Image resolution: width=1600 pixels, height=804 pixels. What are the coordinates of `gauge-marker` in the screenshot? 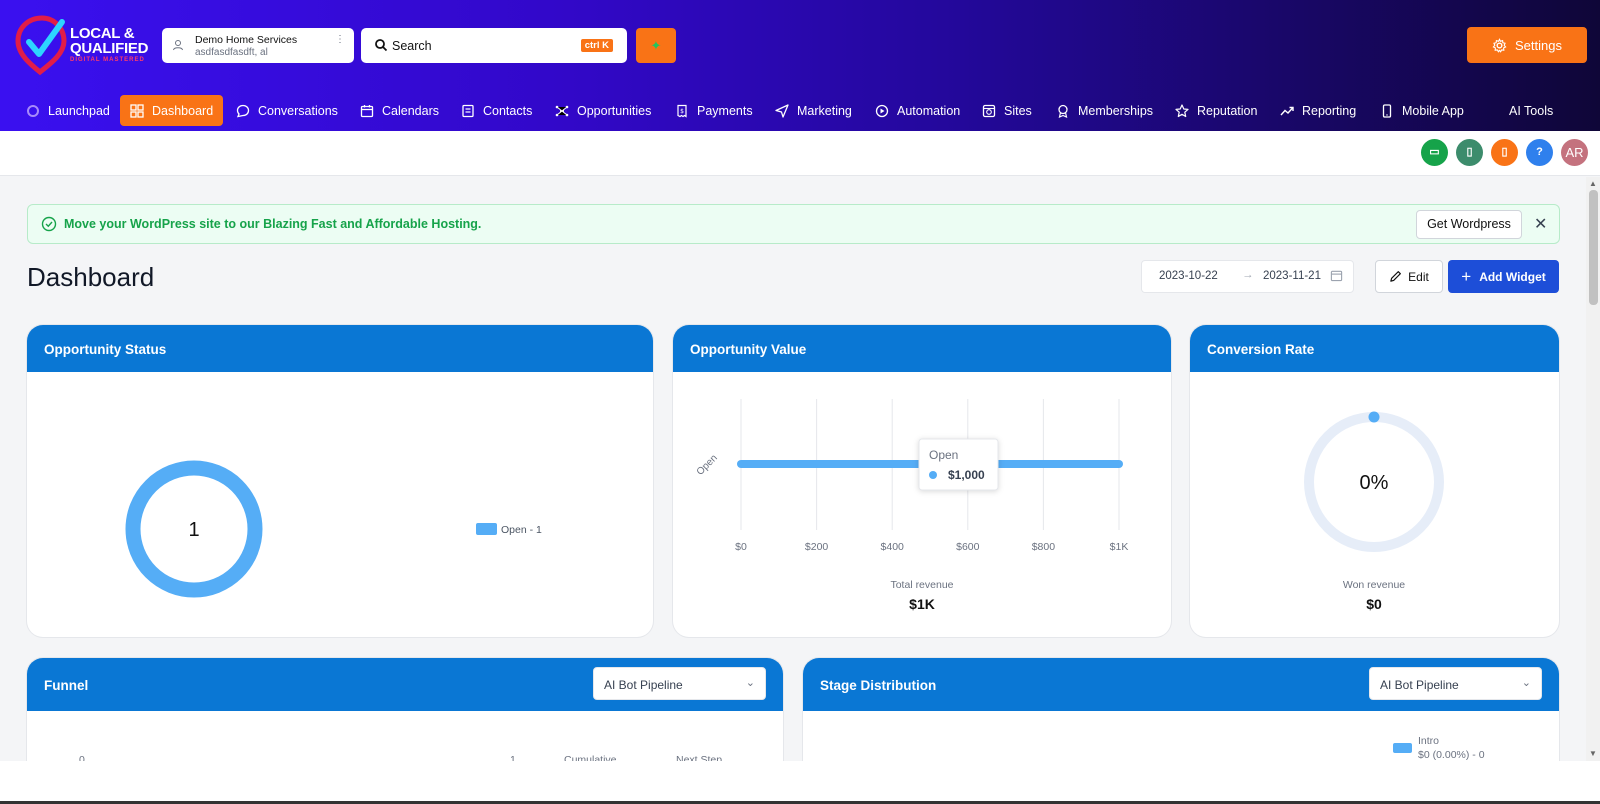 It's located at (1374, 417).